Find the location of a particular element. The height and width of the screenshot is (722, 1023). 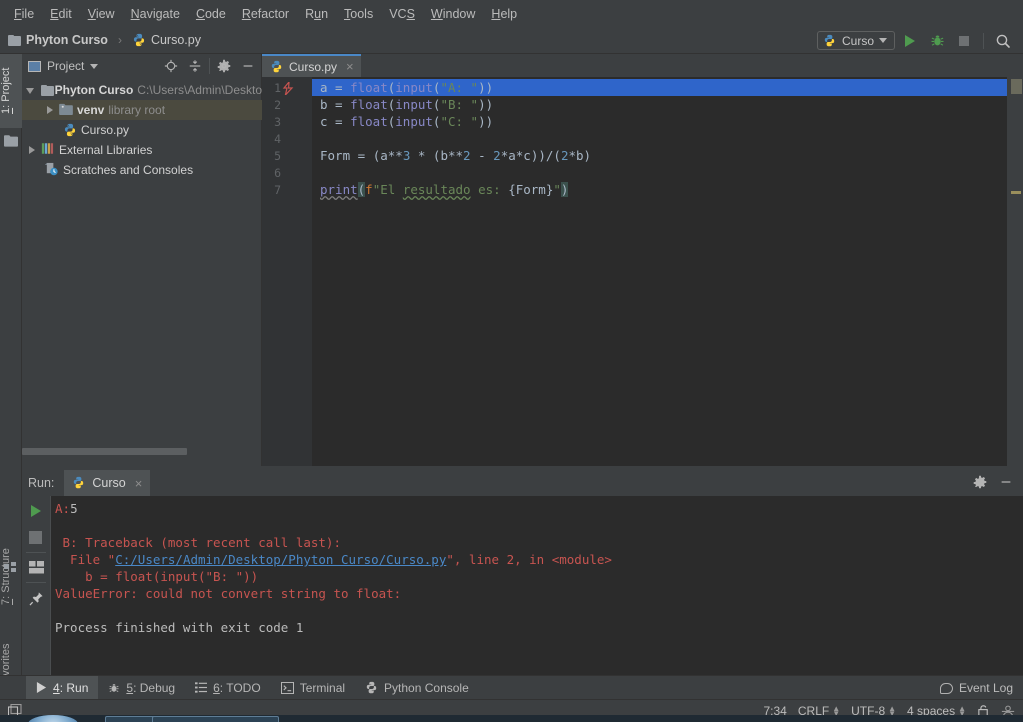

folder-strip-icon is located at coordinates (11, 141).